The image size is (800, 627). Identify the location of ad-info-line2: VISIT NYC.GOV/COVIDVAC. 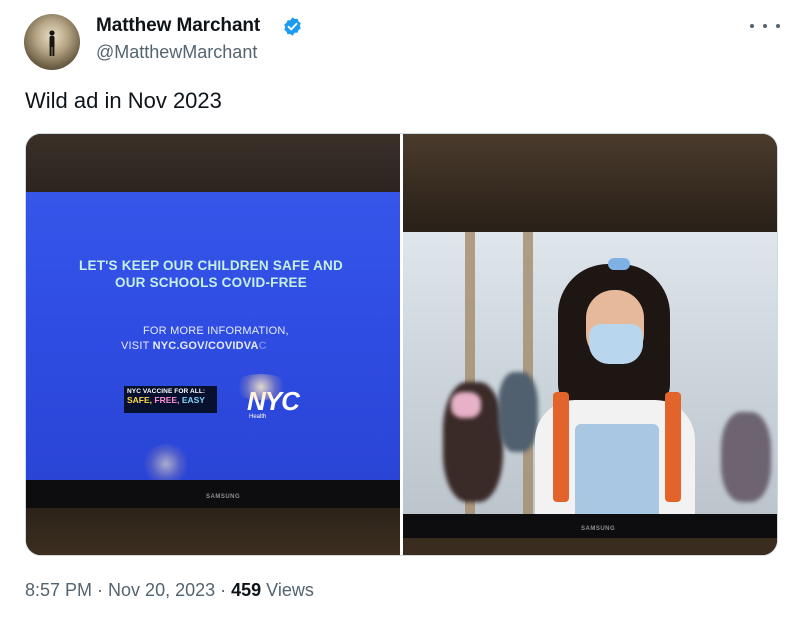
(205, 346).